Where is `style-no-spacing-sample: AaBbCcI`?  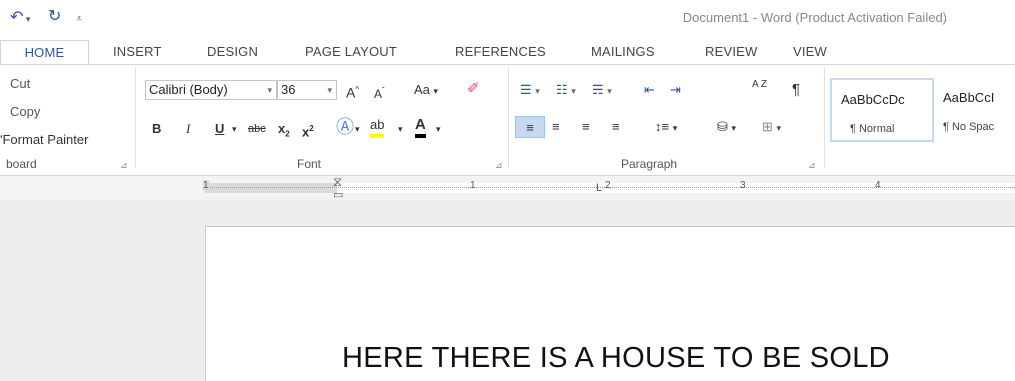 style-no-spacing-sample: AaBbCcI is located at coordinates (969, 97).